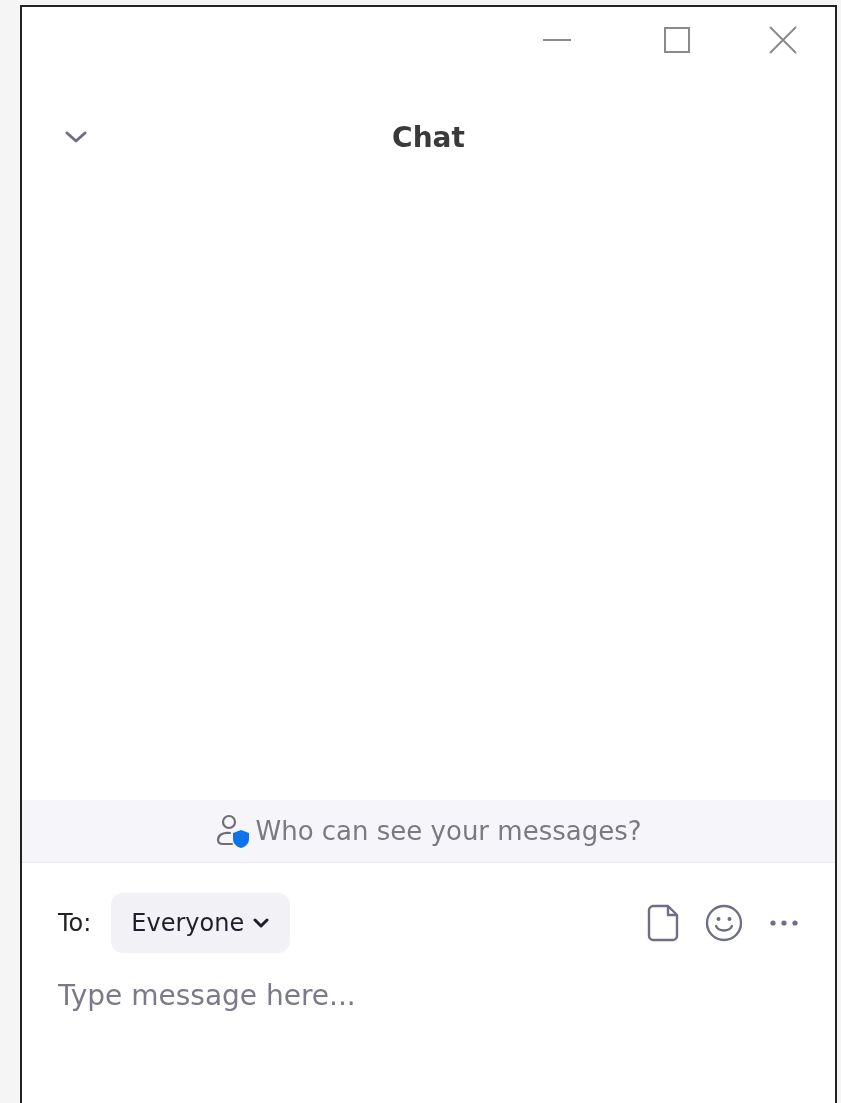  Describe the element at coordinates (428, 137) in the screenshot. I see `window-title: Chat` at that location.